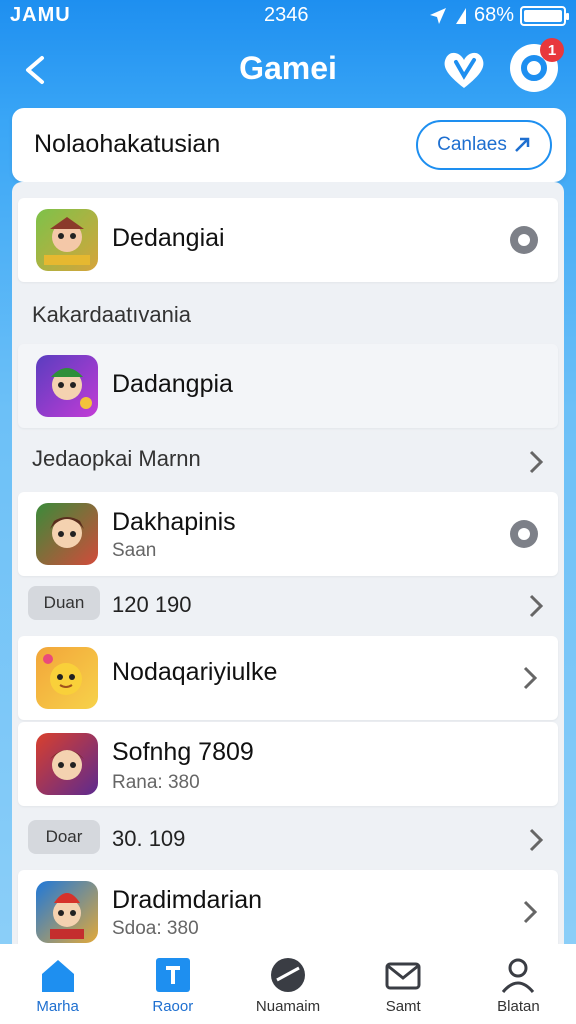  Describe the element at coordinates (437, 15) in the screenshot. I see `location-icon` at that location.